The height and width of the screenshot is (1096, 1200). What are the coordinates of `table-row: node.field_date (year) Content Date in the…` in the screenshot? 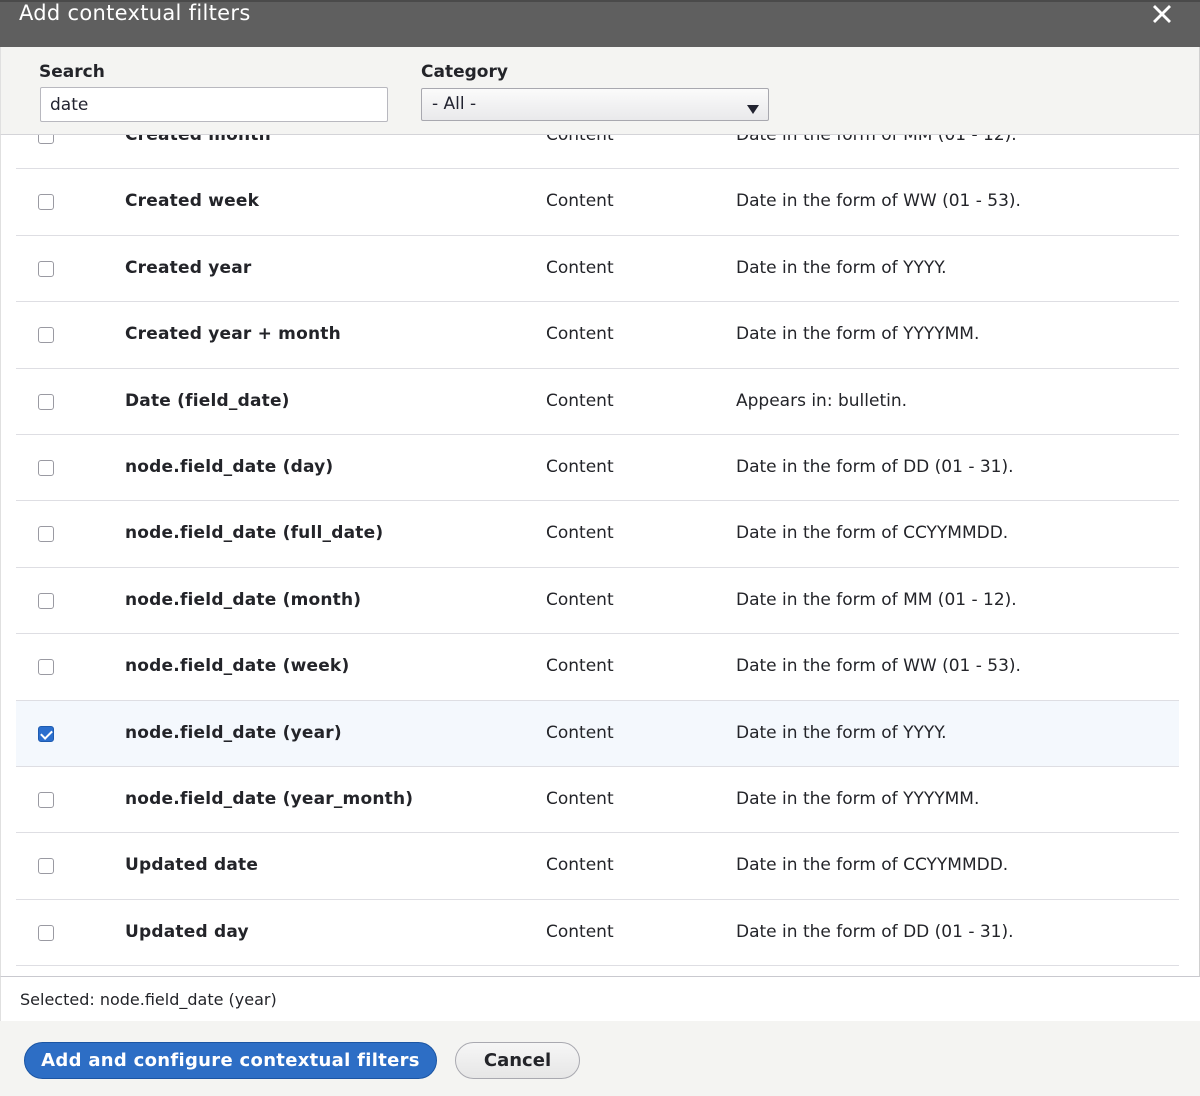 It's located at (597, 733).